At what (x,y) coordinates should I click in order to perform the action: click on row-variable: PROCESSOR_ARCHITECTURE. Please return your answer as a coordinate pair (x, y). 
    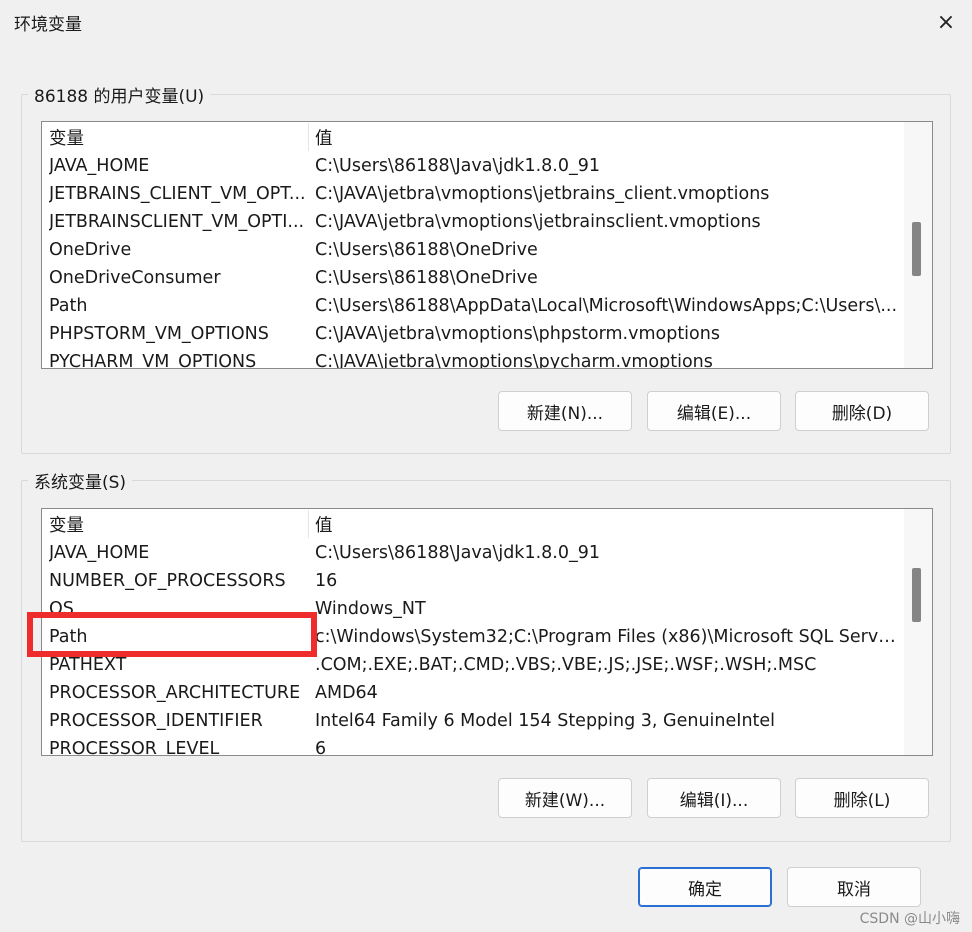
    Looking at the image, I should click on (175, 693).